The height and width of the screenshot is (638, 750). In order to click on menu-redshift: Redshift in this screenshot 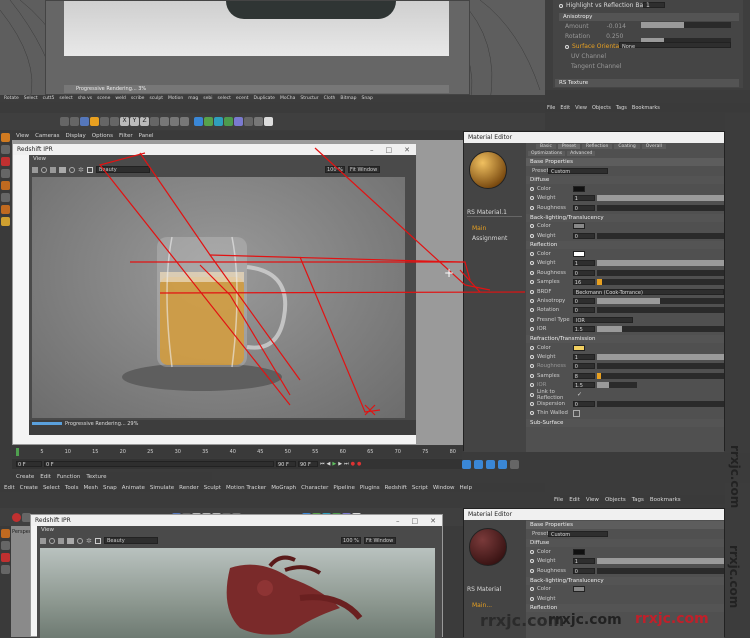, I will do `click(396, 488)`.